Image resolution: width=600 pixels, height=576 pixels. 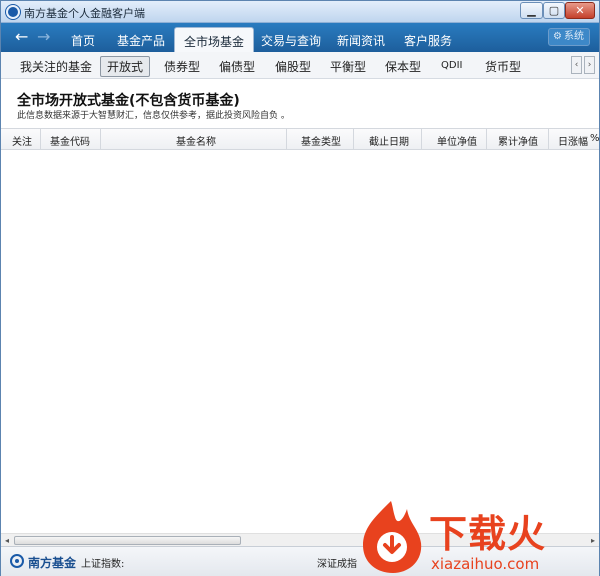 I want to click on subtab-money-market: 货币型, so click(x=503, y=66).